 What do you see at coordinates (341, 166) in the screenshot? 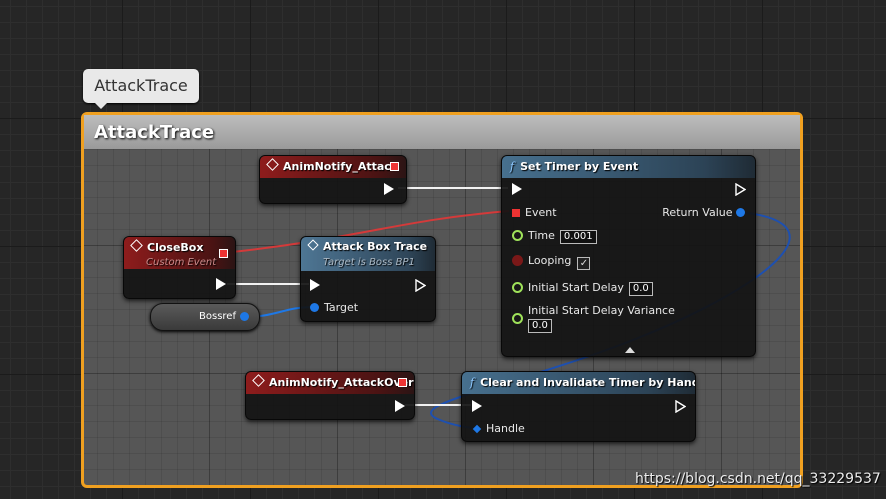
I see `node-title: AnimNotify_Attack` at bounding box center [341, 166].